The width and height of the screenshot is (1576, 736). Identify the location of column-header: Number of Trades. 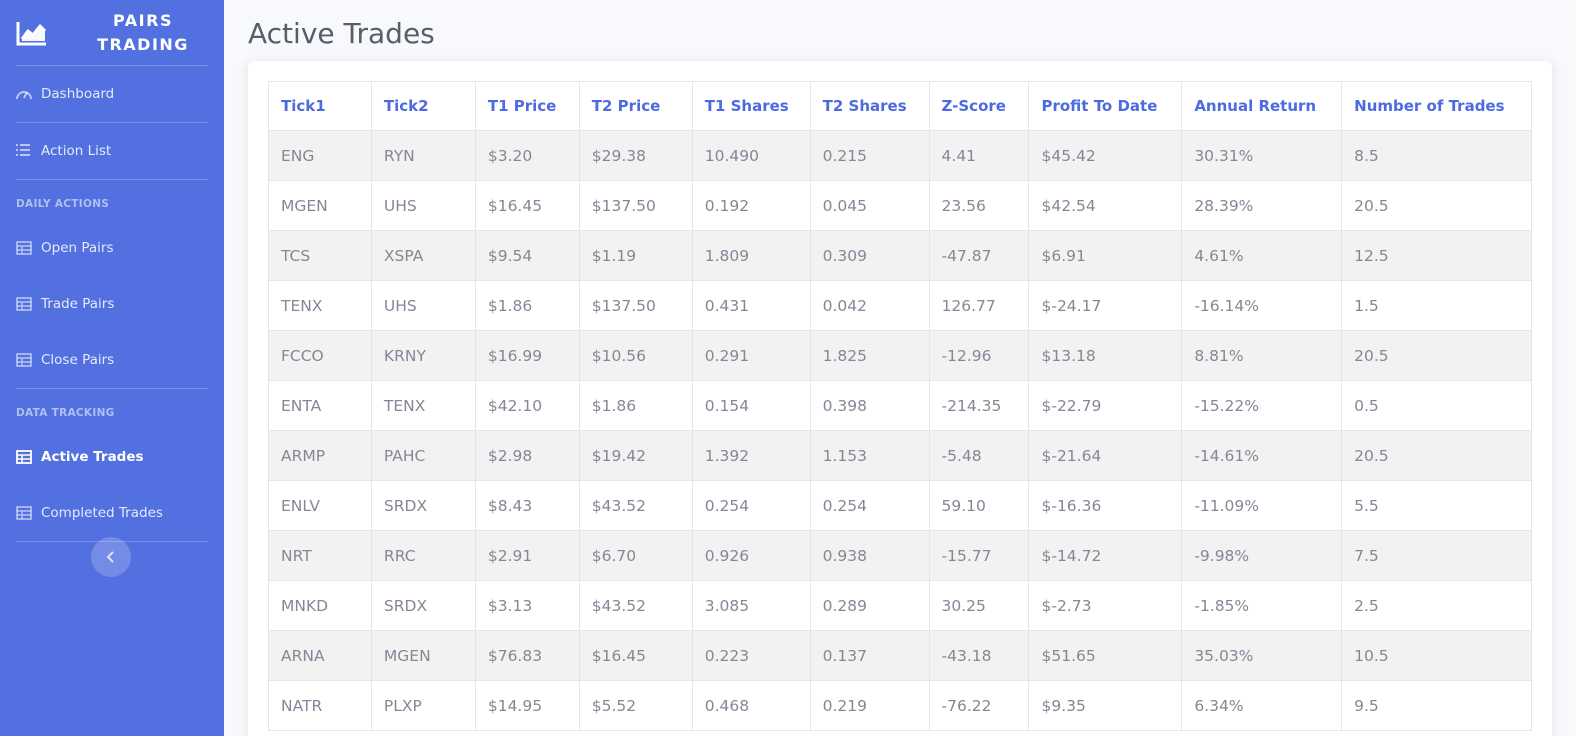
(1436, 106).